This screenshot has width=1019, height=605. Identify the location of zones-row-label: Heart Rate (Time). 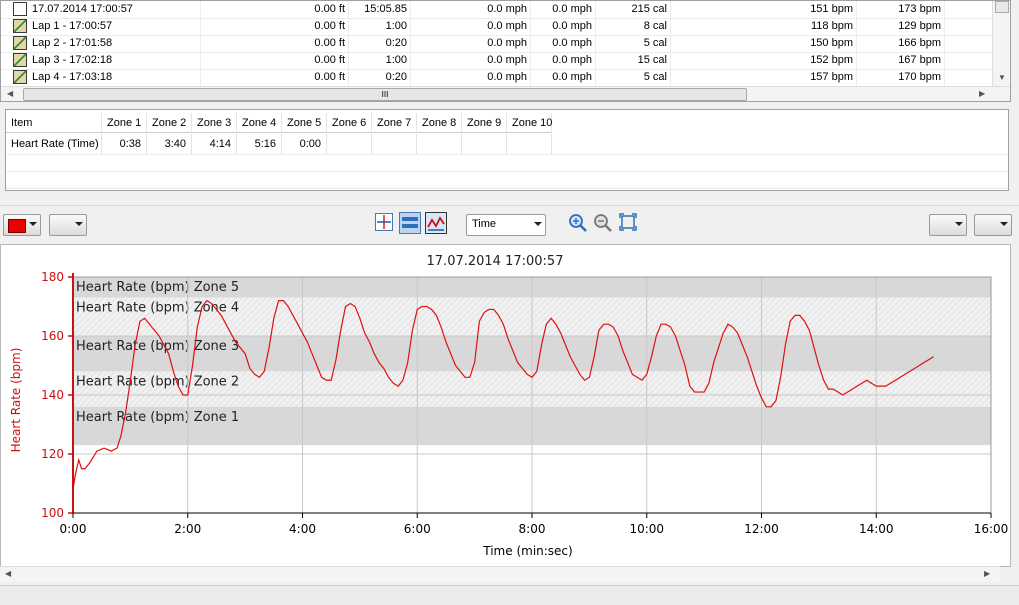
(54, 144).